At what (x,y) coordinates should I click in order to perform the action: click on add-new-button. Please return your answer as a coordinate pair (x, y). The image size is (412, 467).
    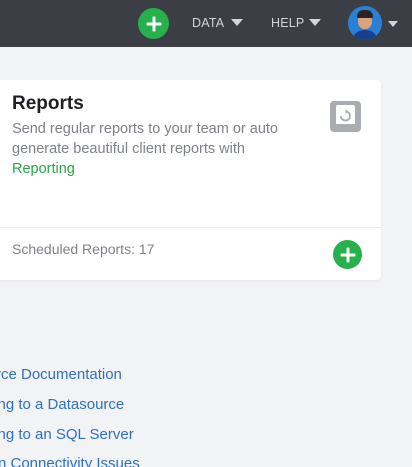
    Looking at the image, I should click on (153, 23).